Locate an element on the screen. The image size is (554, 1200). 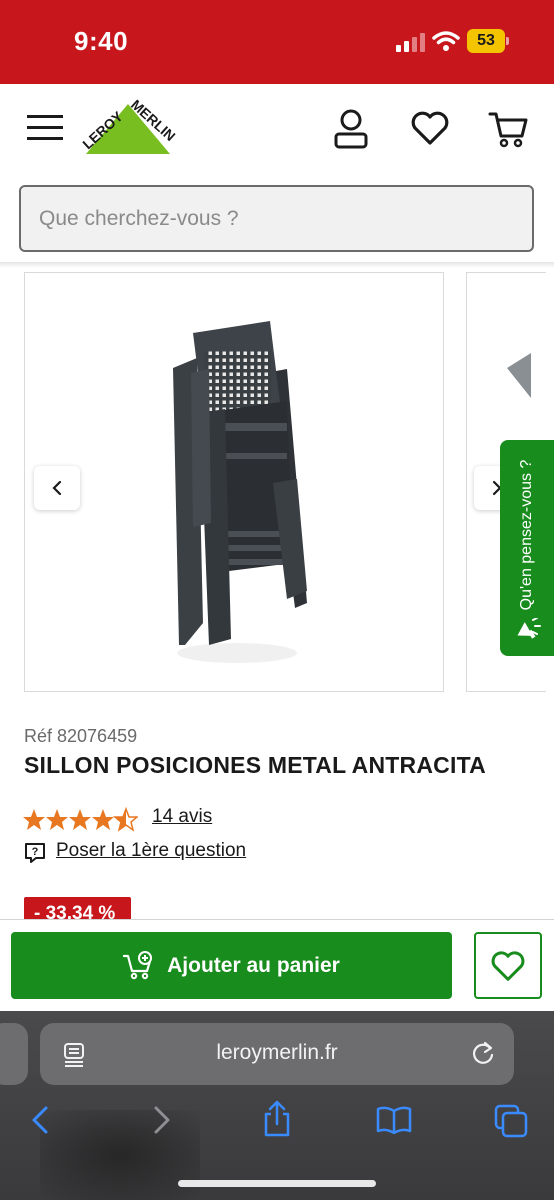
wifi-icon is located at coordinates (446, 41).